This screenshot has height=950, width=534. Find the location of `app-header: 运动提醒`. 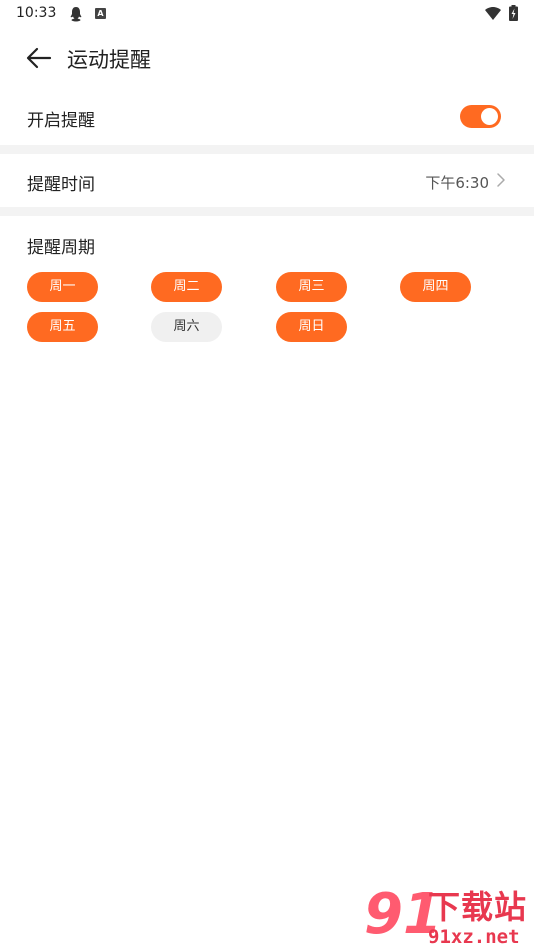

app-header: 运动提醒 is located at coordinates (267, 58).